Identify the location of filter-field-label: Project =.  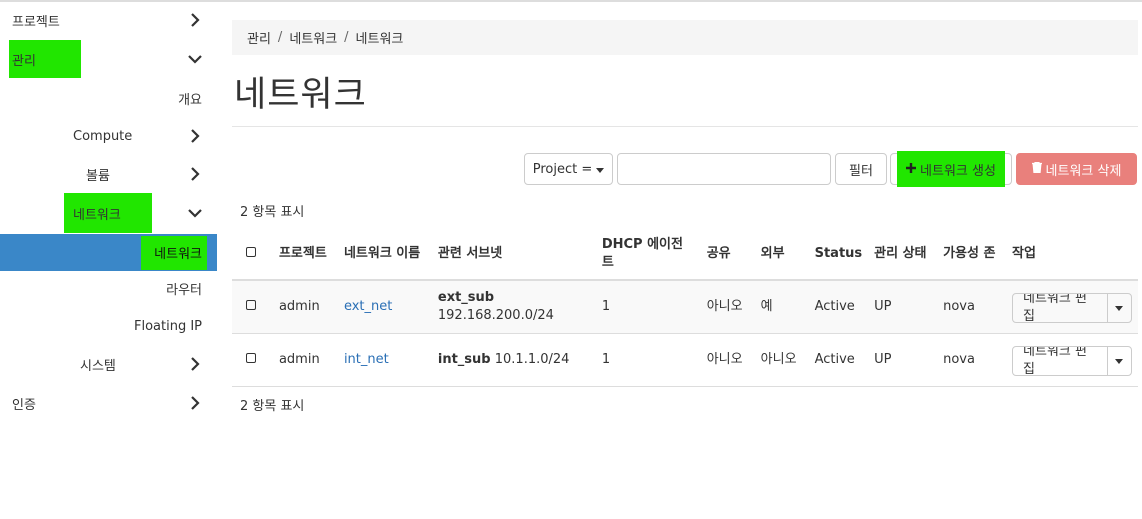
(562, 169).